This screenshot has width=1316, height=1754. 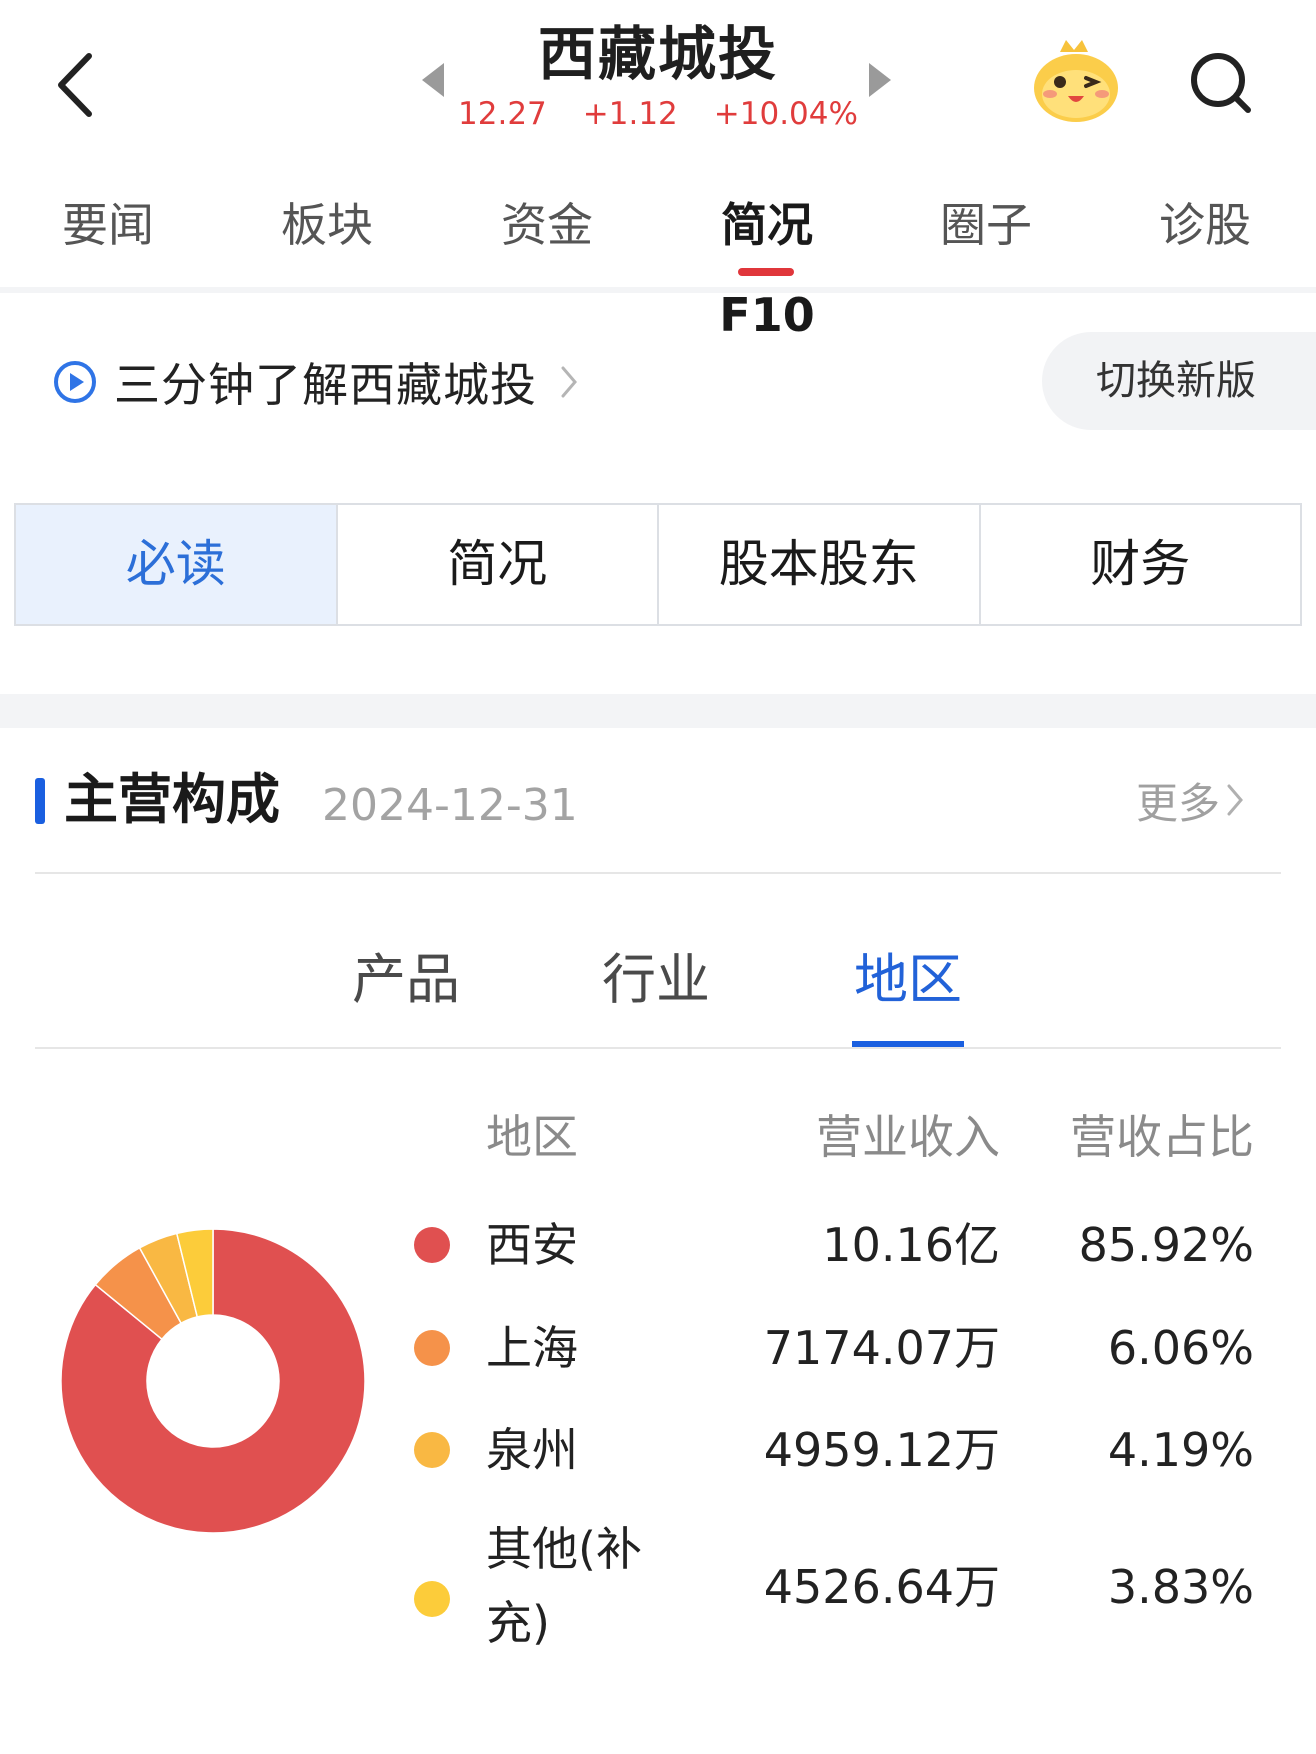 I want to click on row-share: 6.06%, so click(x=1180, y=1348).